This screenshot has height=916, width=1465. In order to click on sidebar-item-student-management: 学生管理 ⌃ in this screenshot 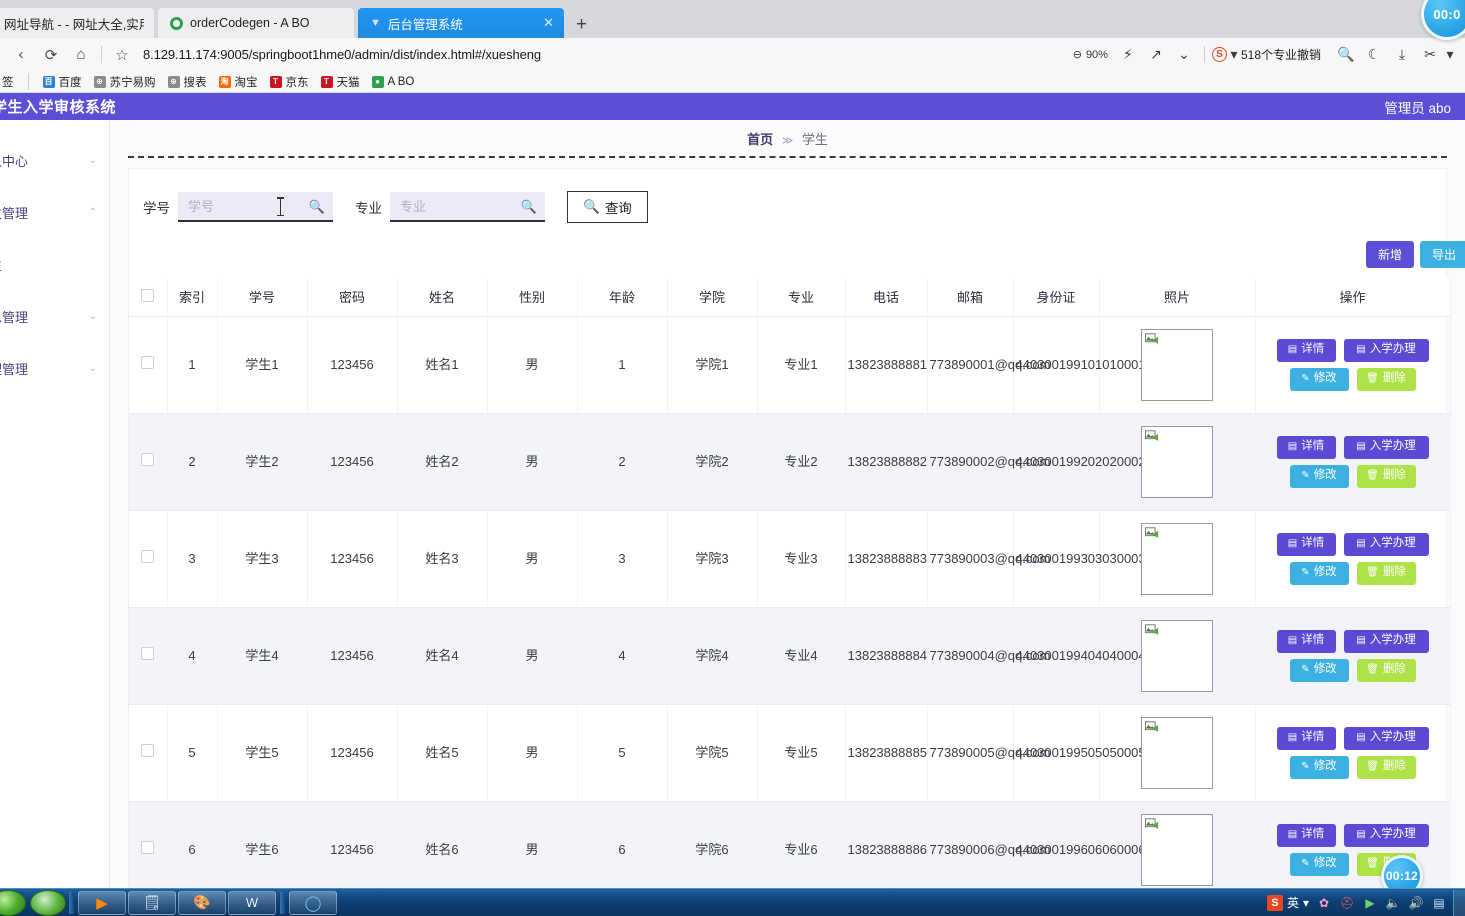, I will do `click(54, 212)`.